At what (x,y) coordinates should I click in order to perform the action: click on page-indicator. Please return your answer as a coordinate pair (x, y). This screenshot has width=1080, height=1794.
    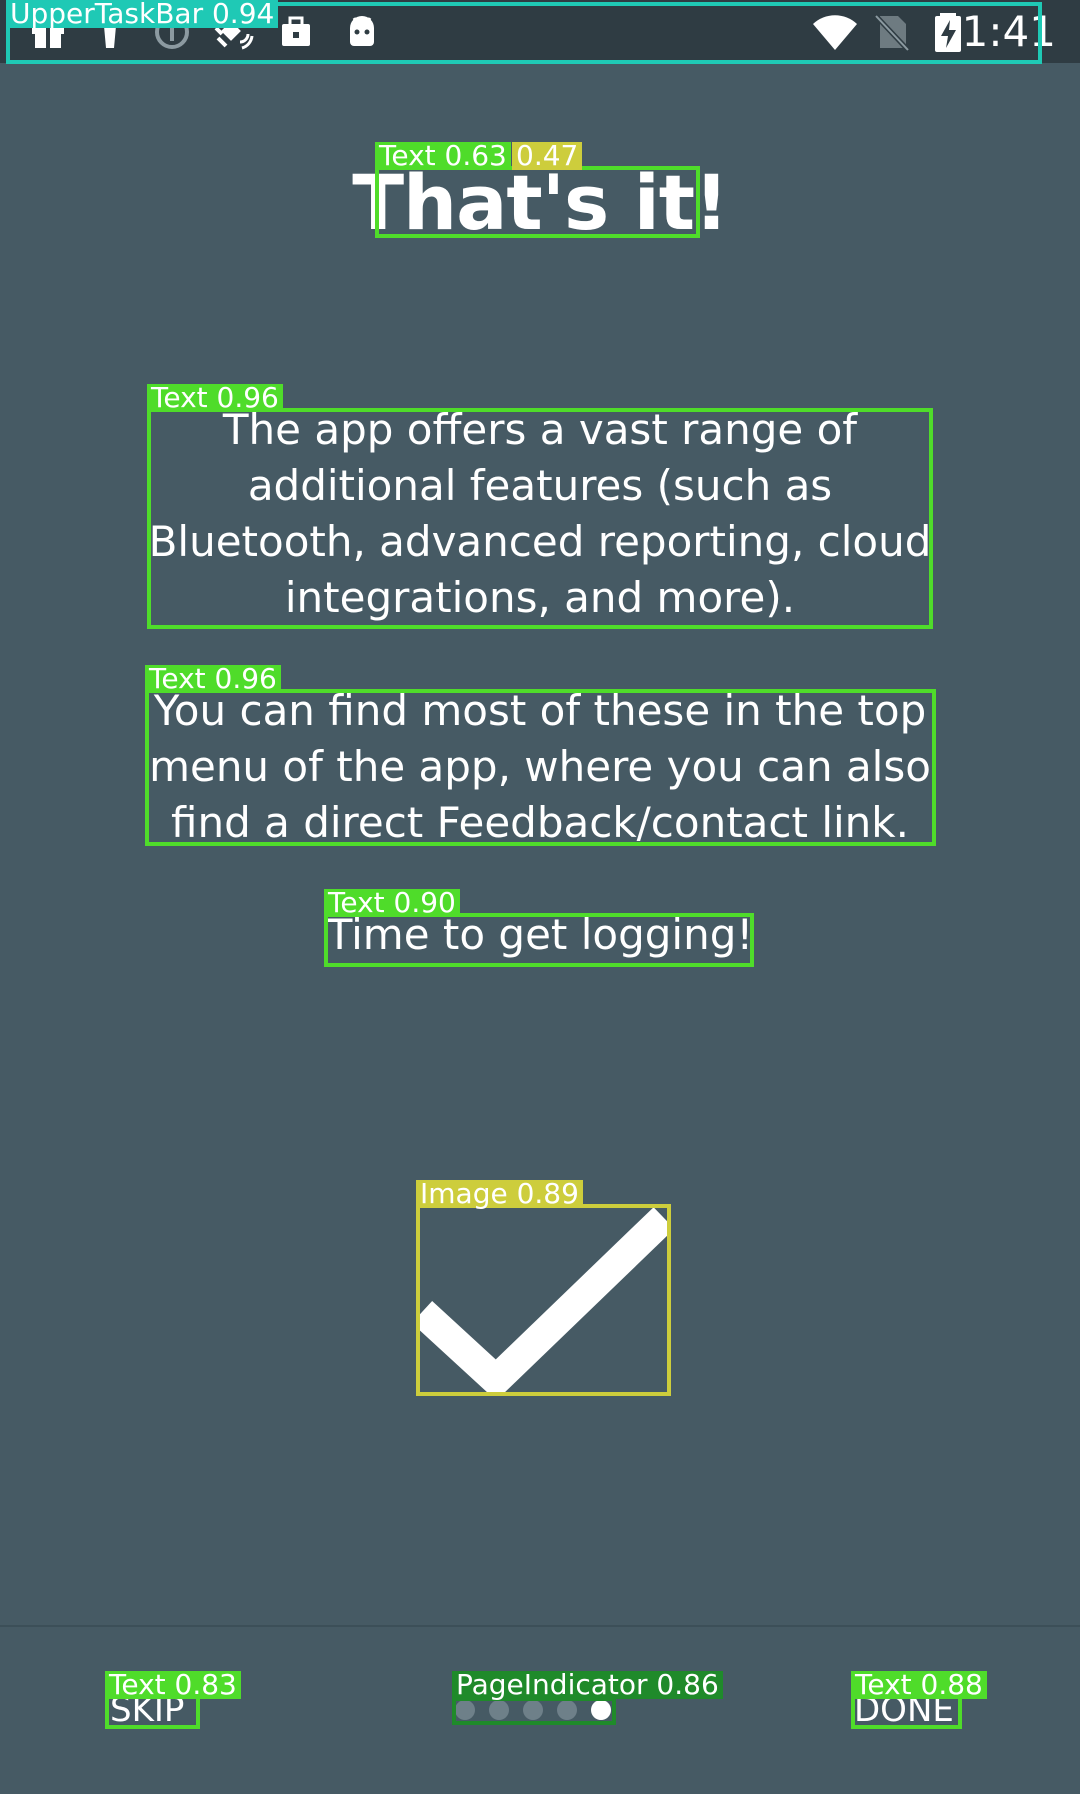
    Looking at the image, I should click on (535, 1710).